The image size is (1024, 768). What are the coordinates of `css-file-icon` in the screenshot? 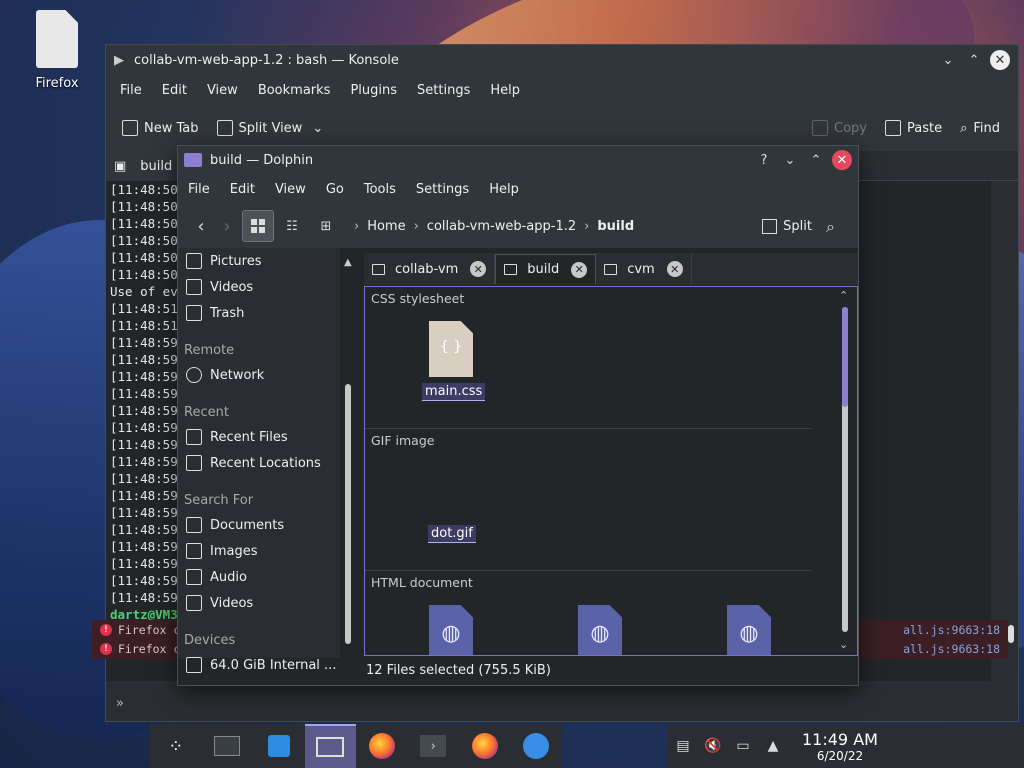 It's located at (451, 349).